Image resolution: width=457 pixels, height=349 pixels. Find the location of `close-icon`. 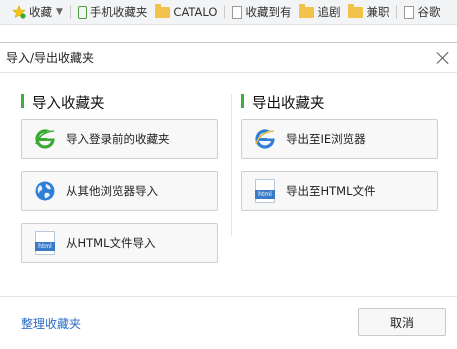

close-icon is located at coordinates (443, 58).